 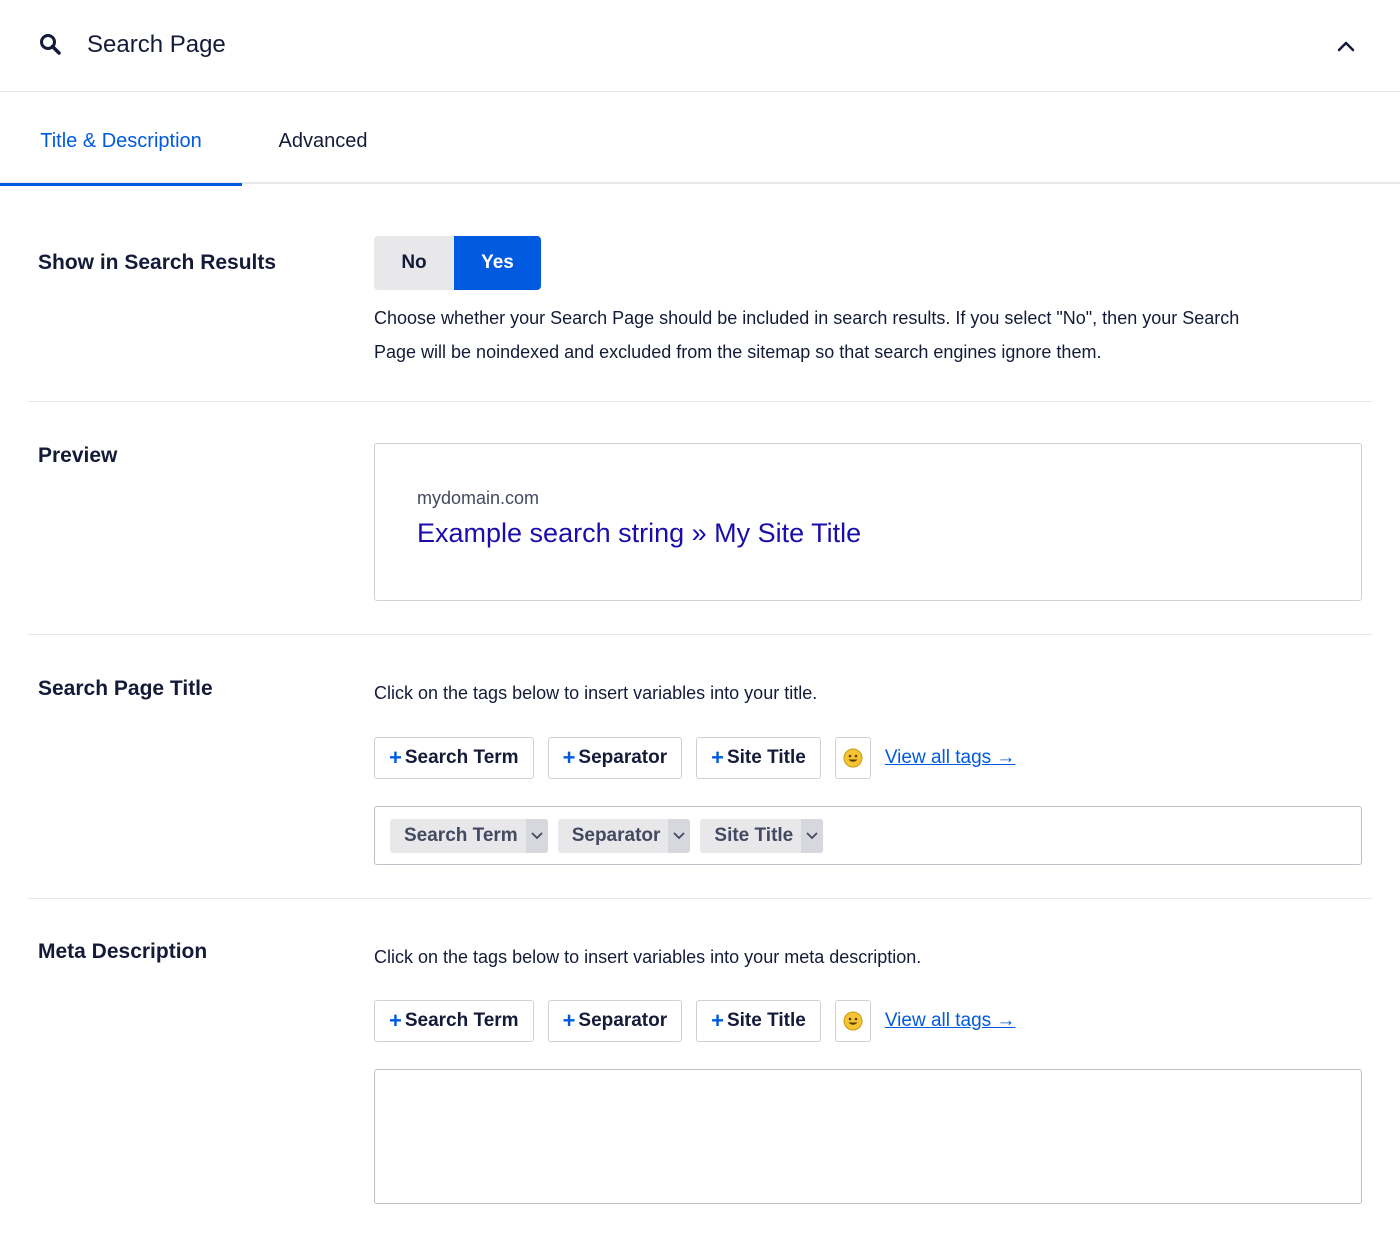 What do you see at coordinates (157, 262) in the screenshot?
I see `show-in-search-label: Show in Search Results` at bounding box center [157, 262].